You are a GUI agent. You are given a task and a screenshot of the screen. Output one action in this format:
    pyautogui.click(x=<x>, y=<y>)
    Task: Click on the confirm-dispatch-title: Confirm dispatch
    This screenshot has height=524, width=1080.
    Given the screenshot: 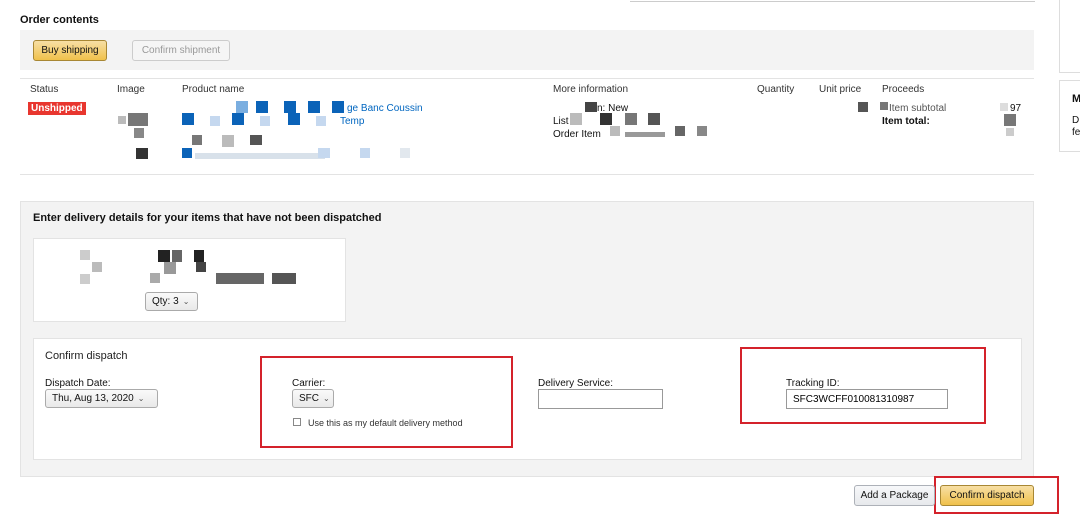 What is the action you would take?
    pyautogui.click(x=86, y=356)
    